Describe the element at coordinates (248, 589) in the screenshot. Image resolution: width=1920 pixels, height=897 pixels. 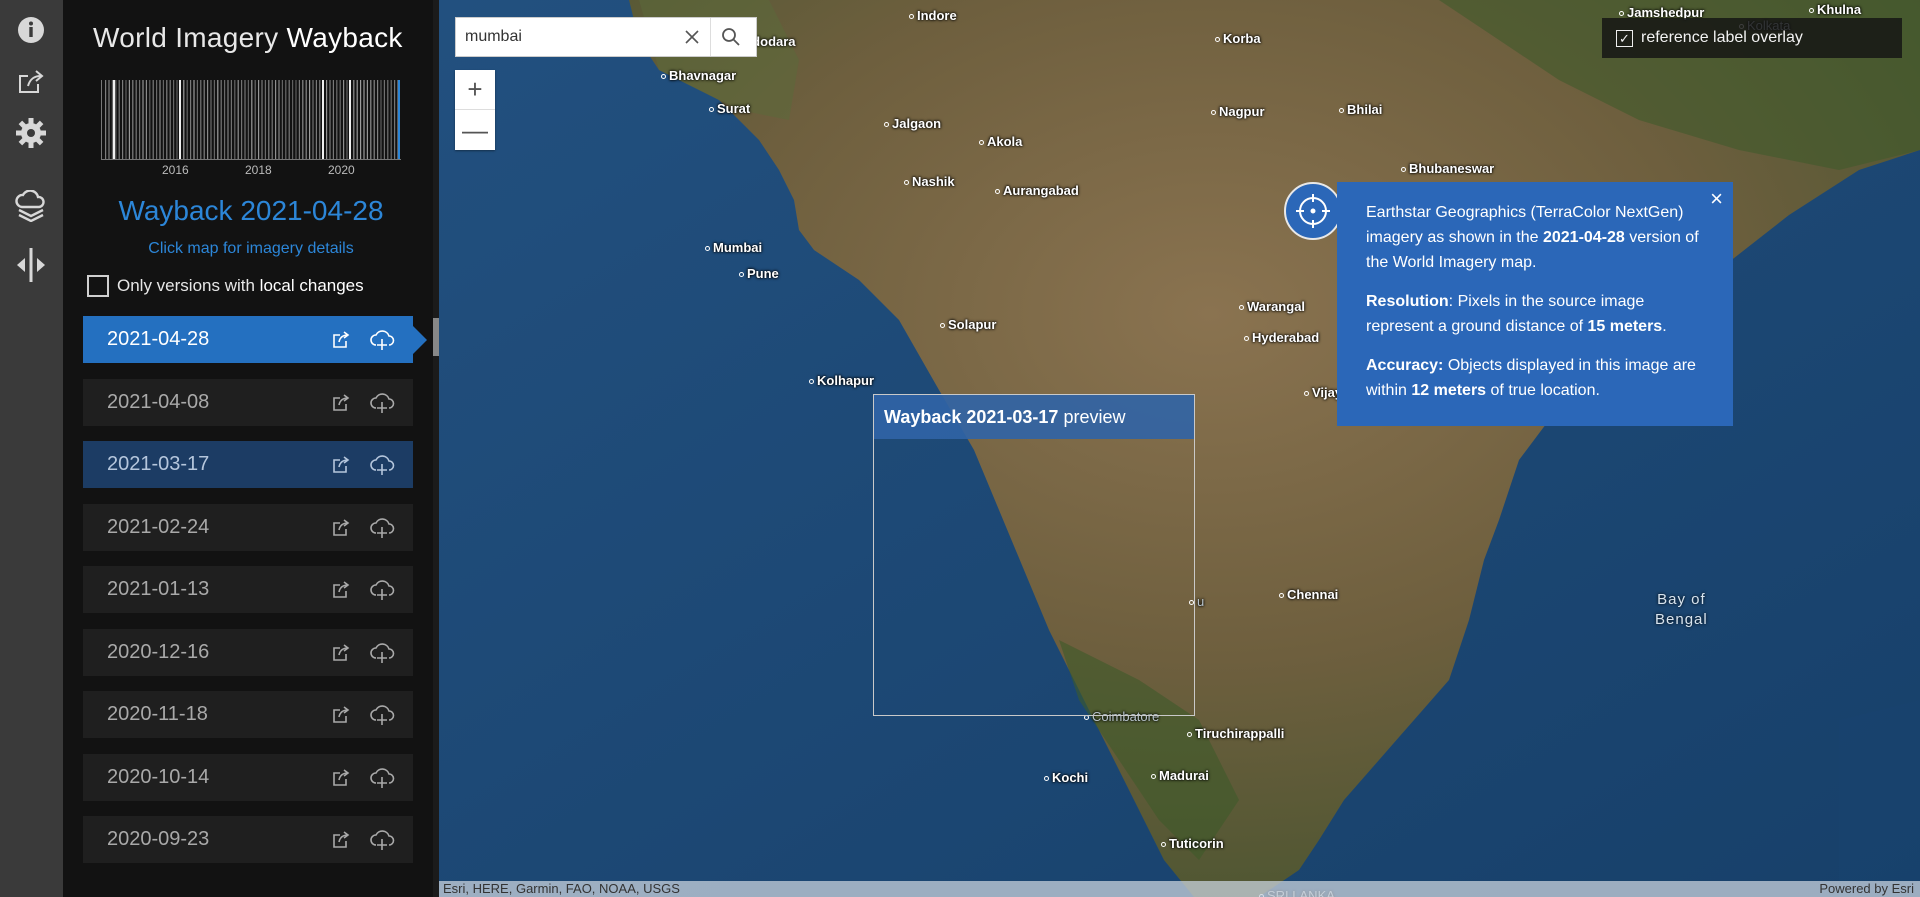
I see `release-item: 2021-01-13` at that location.